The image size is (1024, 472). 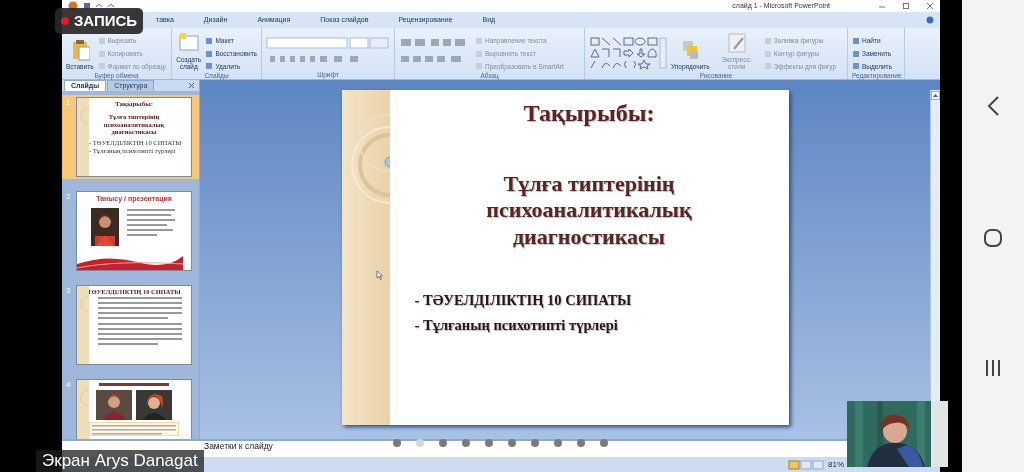 What do you see at coordinates (379, 275) in the screenshot?
I see `cursor-icon` at bounding box center [379, 275].